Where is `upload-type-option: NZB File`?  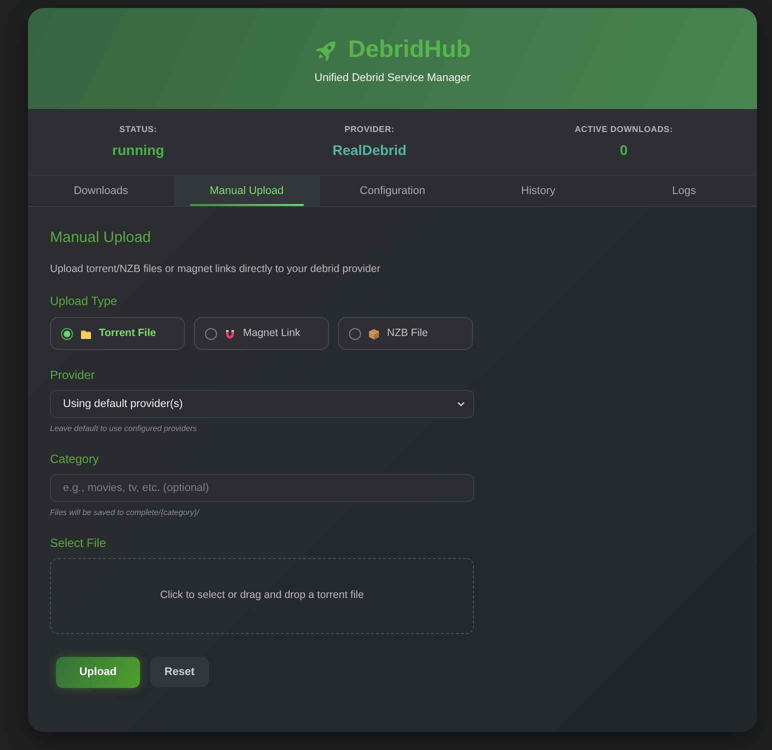 upload-type-option: NZB File is located at coordinates (405, 333).